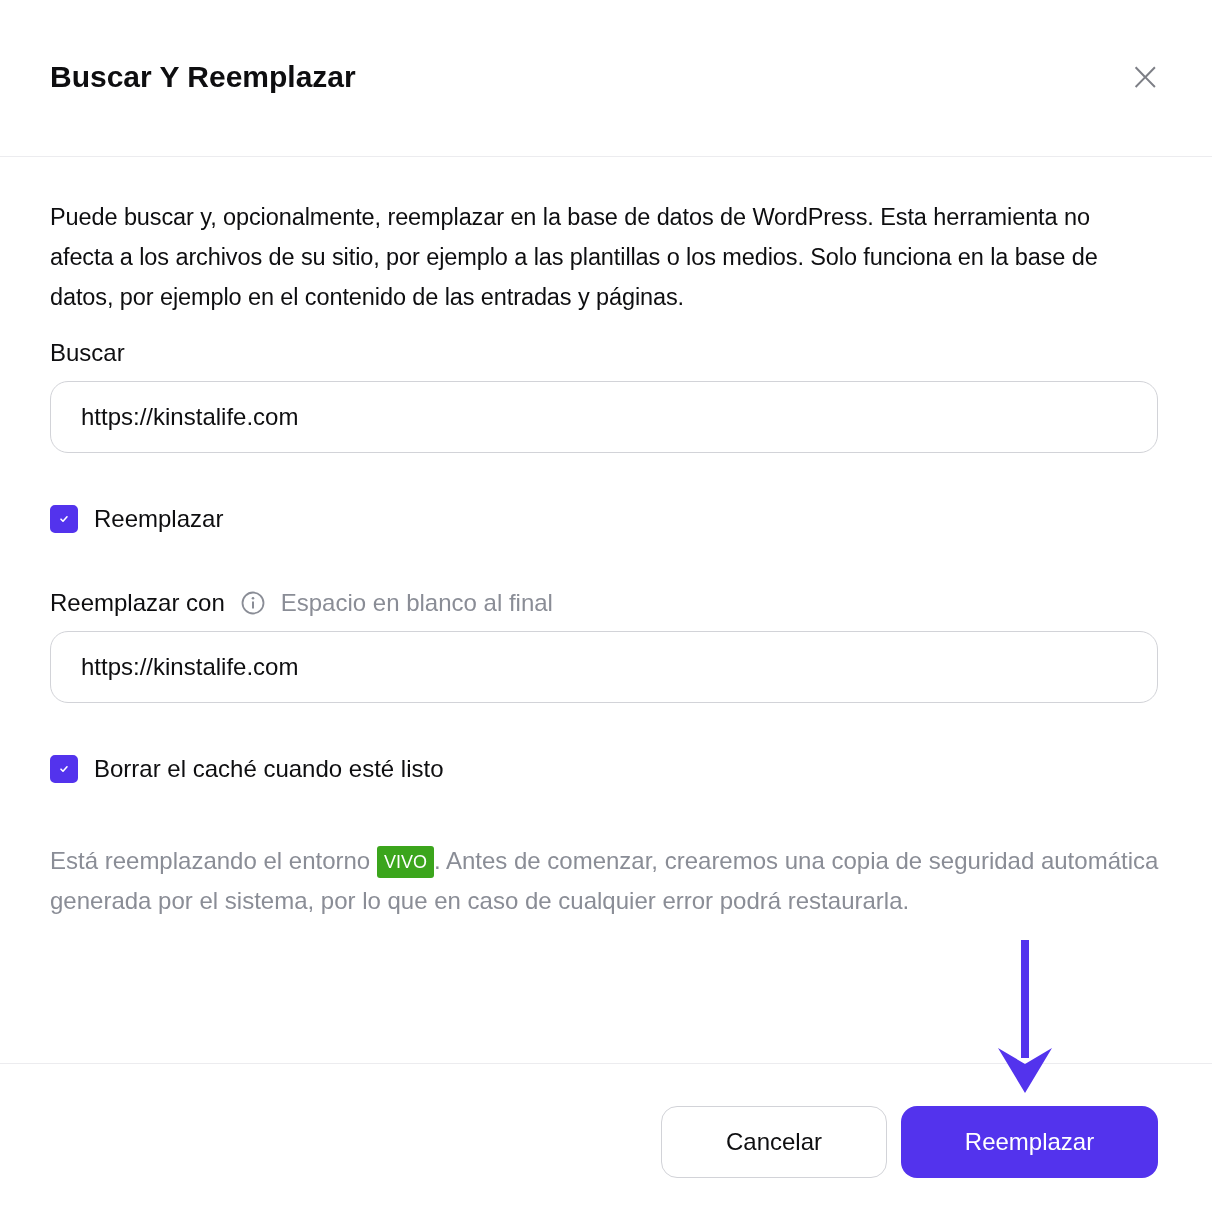  I want to click on hint-text: Espacio en blanco al final, so click(416, 603).